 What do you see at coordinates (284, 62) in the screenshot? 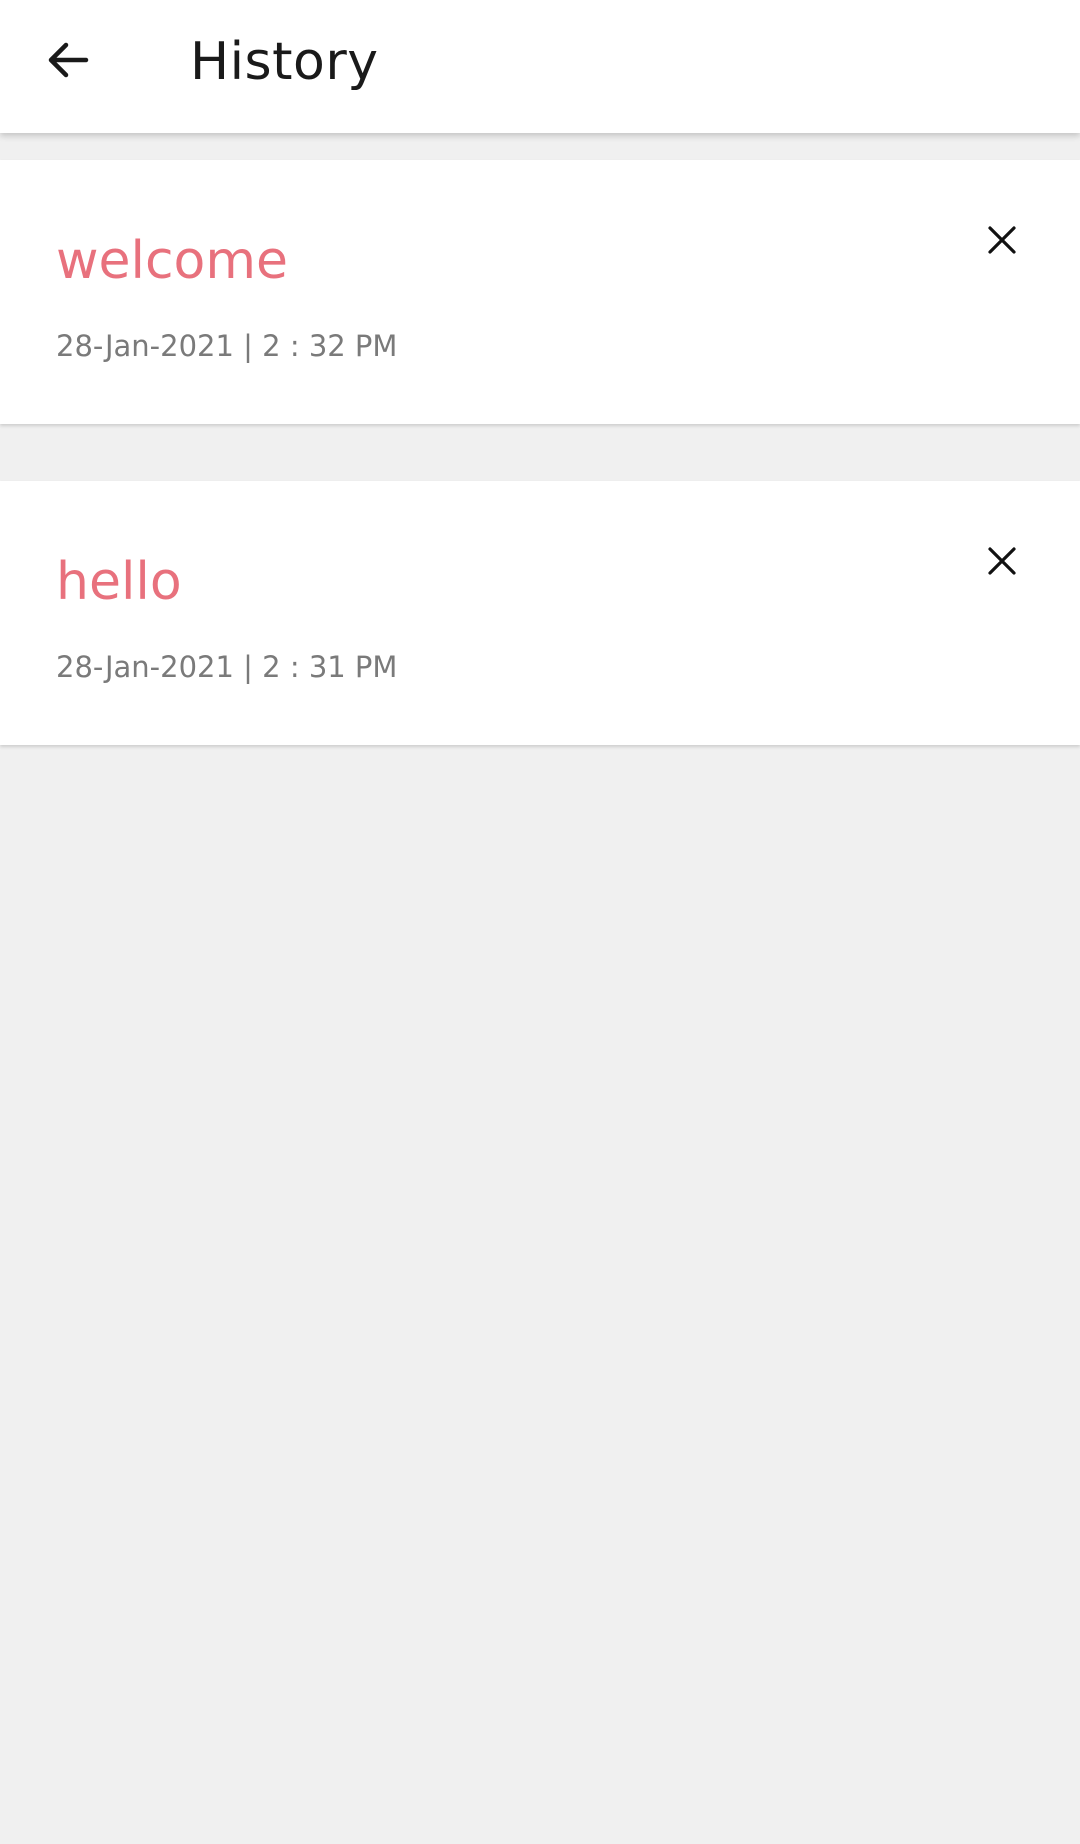
I see `page-title: History` at bounding box center [284, 62].